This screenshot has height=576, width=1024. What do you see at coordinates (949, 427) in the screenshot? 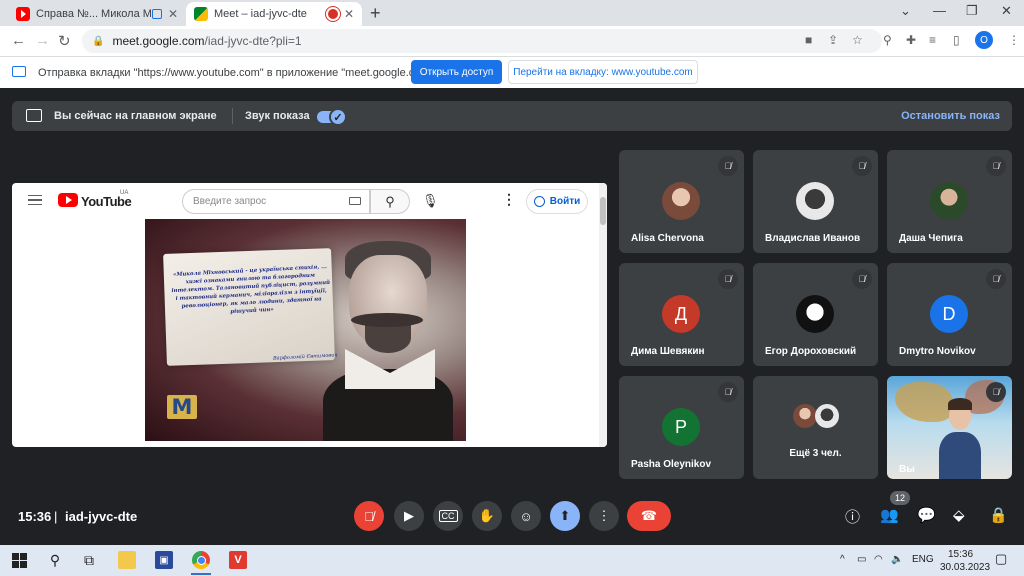
I see `self-view-tile: 🎙̸ Вы` at bounding box center [949, 427].